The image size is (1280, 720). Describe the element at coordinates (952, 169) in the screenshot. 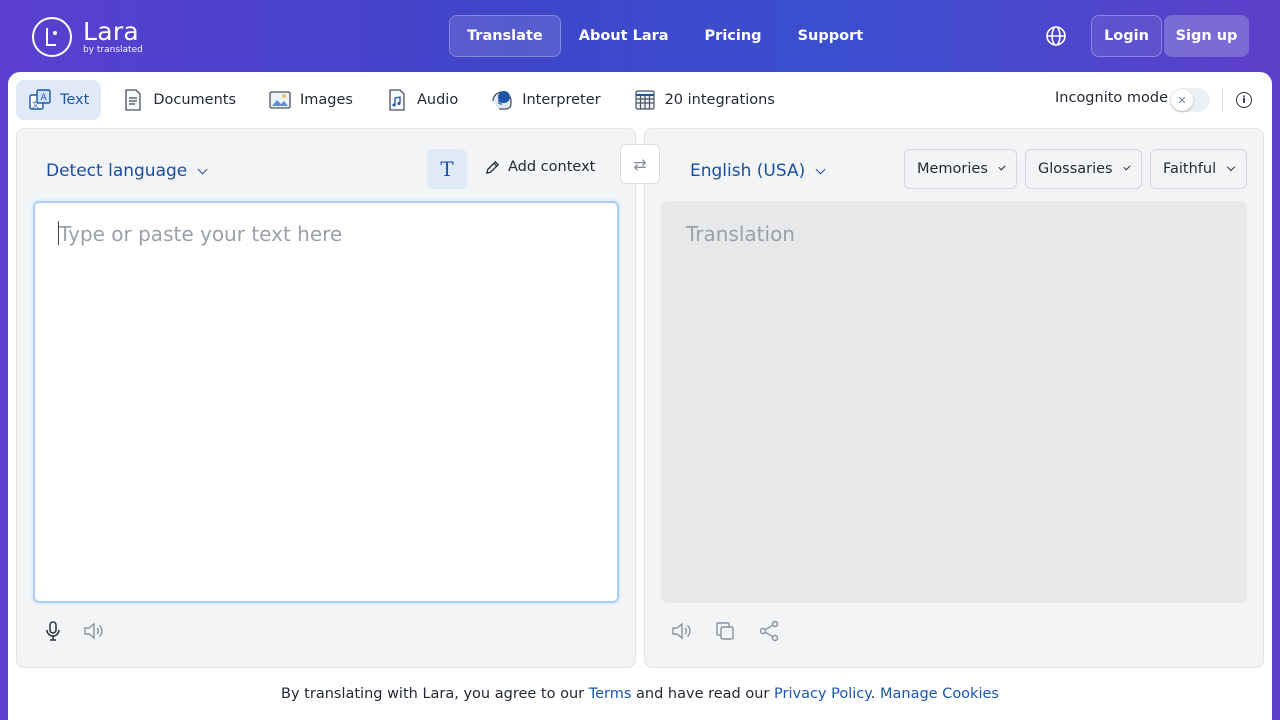

I see `memories-label: Memories` at that location.